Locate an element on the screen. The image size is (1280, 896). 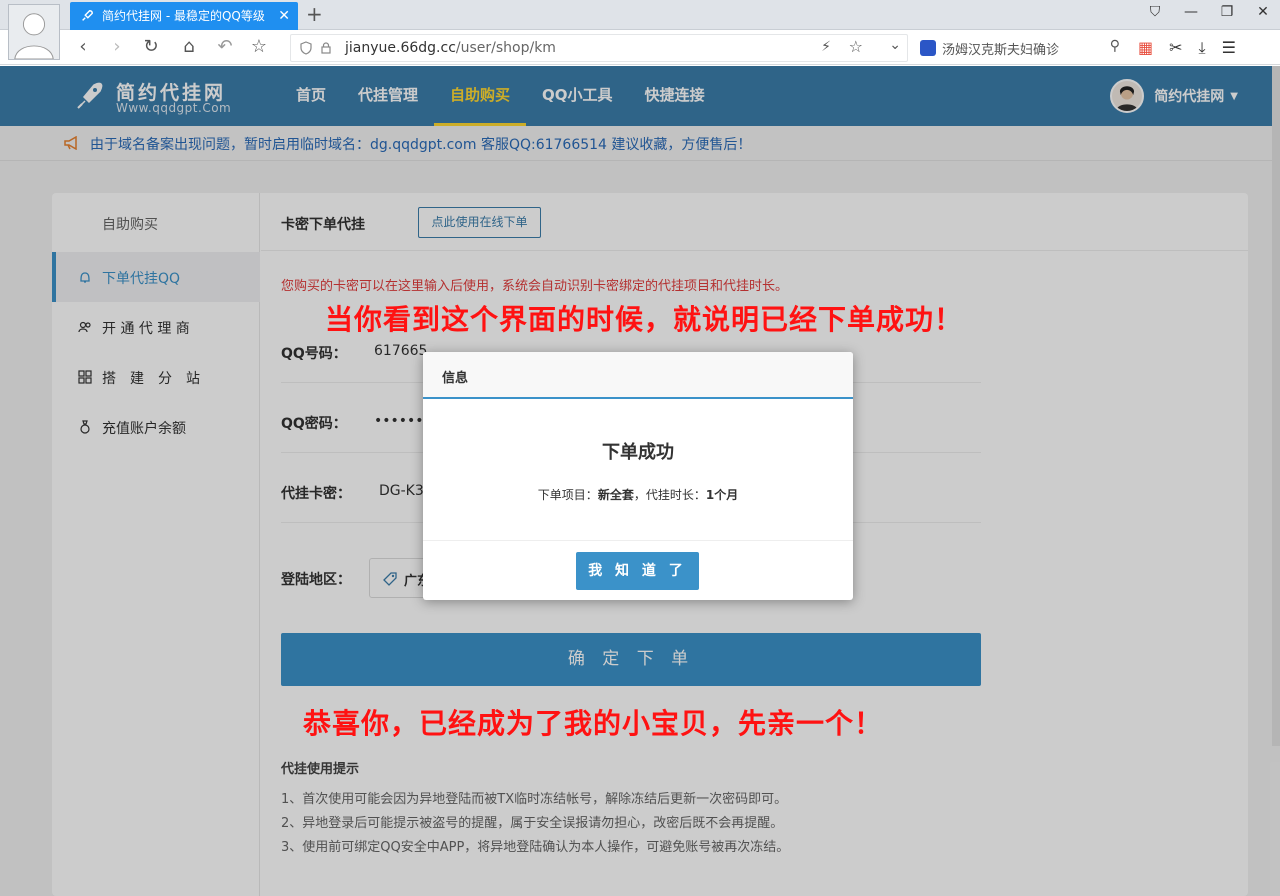
back-icon: ‹ is located at coordinates (83, 46).